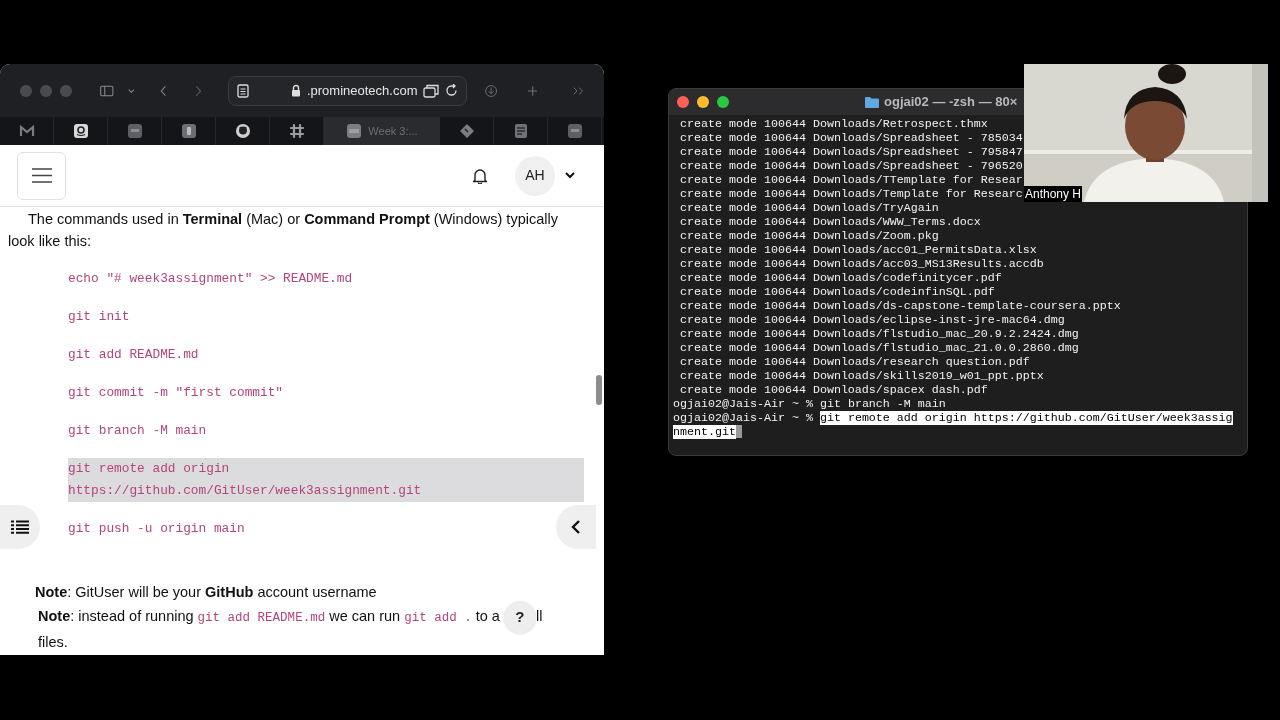 This screenshot has height=720, width=1280. I want to click on scrollbar-thumb, so click(599, 390).